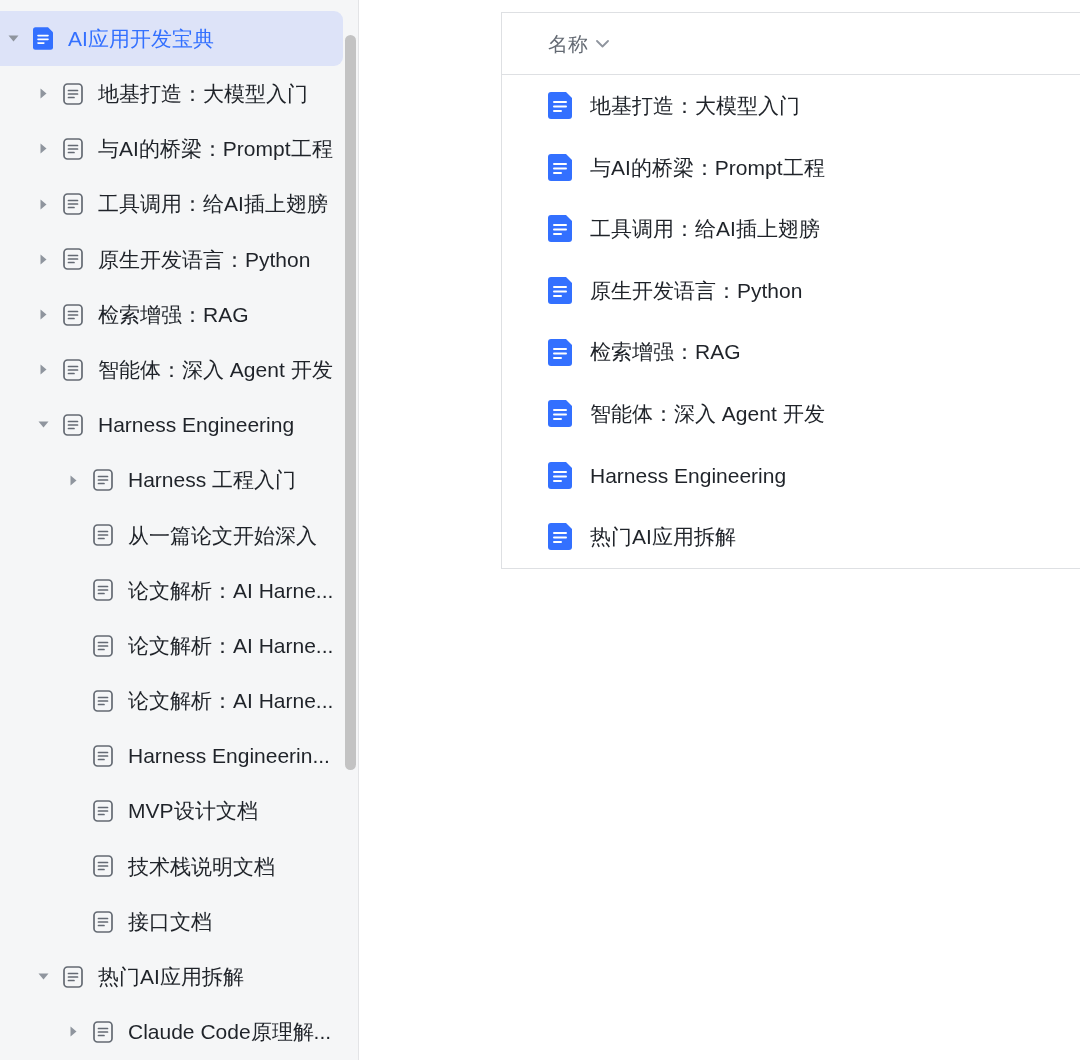 This screenshot has width=1080, height=1060. What do you see at coordinates (578, 43) in the screenshot?
I see `column-header: 名称` at bounding box center [578, 43].